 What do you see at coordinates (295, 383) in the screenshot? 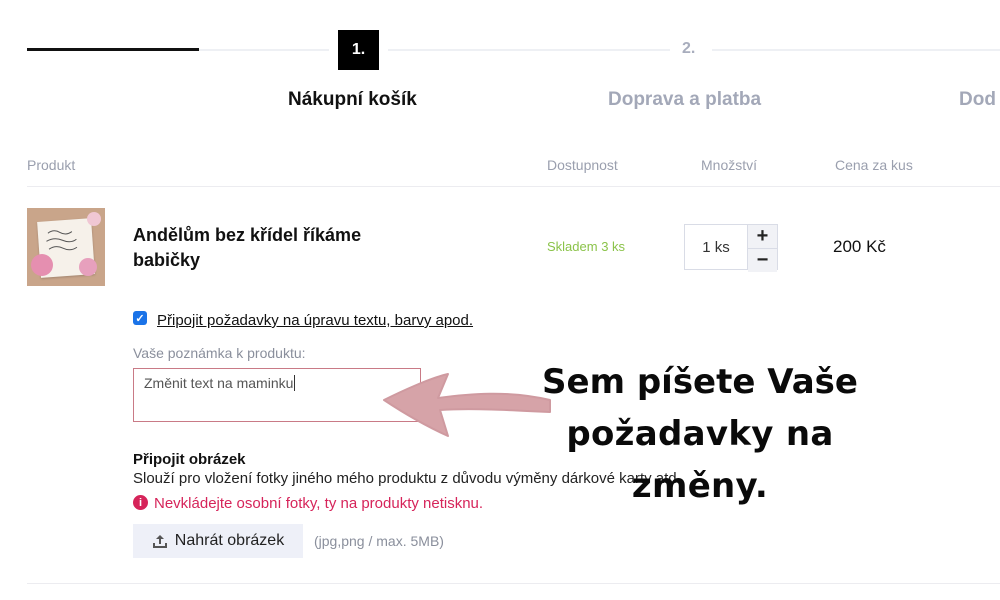
I see `text-cursor` at bounding box center [295, 383].